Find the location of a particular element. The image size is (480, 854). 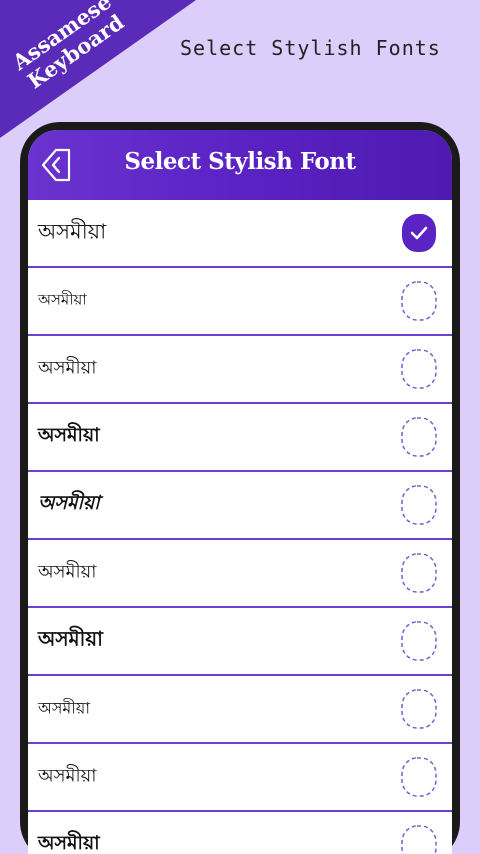

app-banner: Assamese Keyboard is located at coordinates (100, 70).